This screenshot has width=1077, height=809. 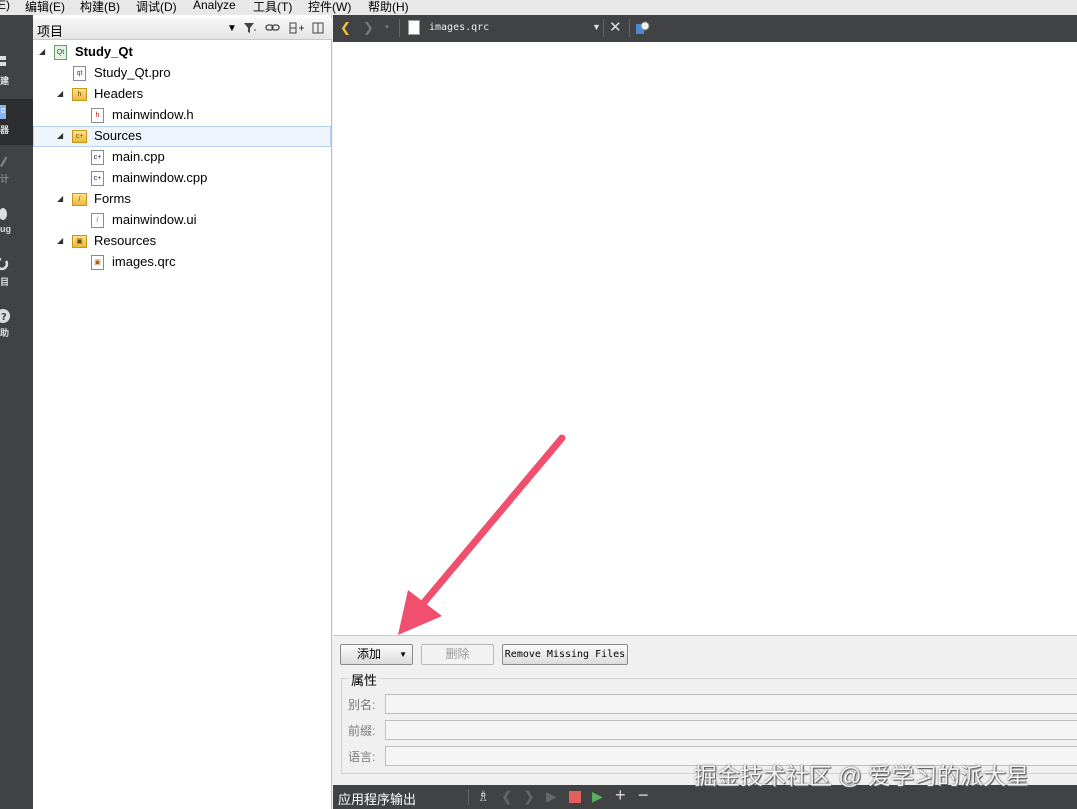 I want to click on folder-icon: h, so click(x=79, y=94).